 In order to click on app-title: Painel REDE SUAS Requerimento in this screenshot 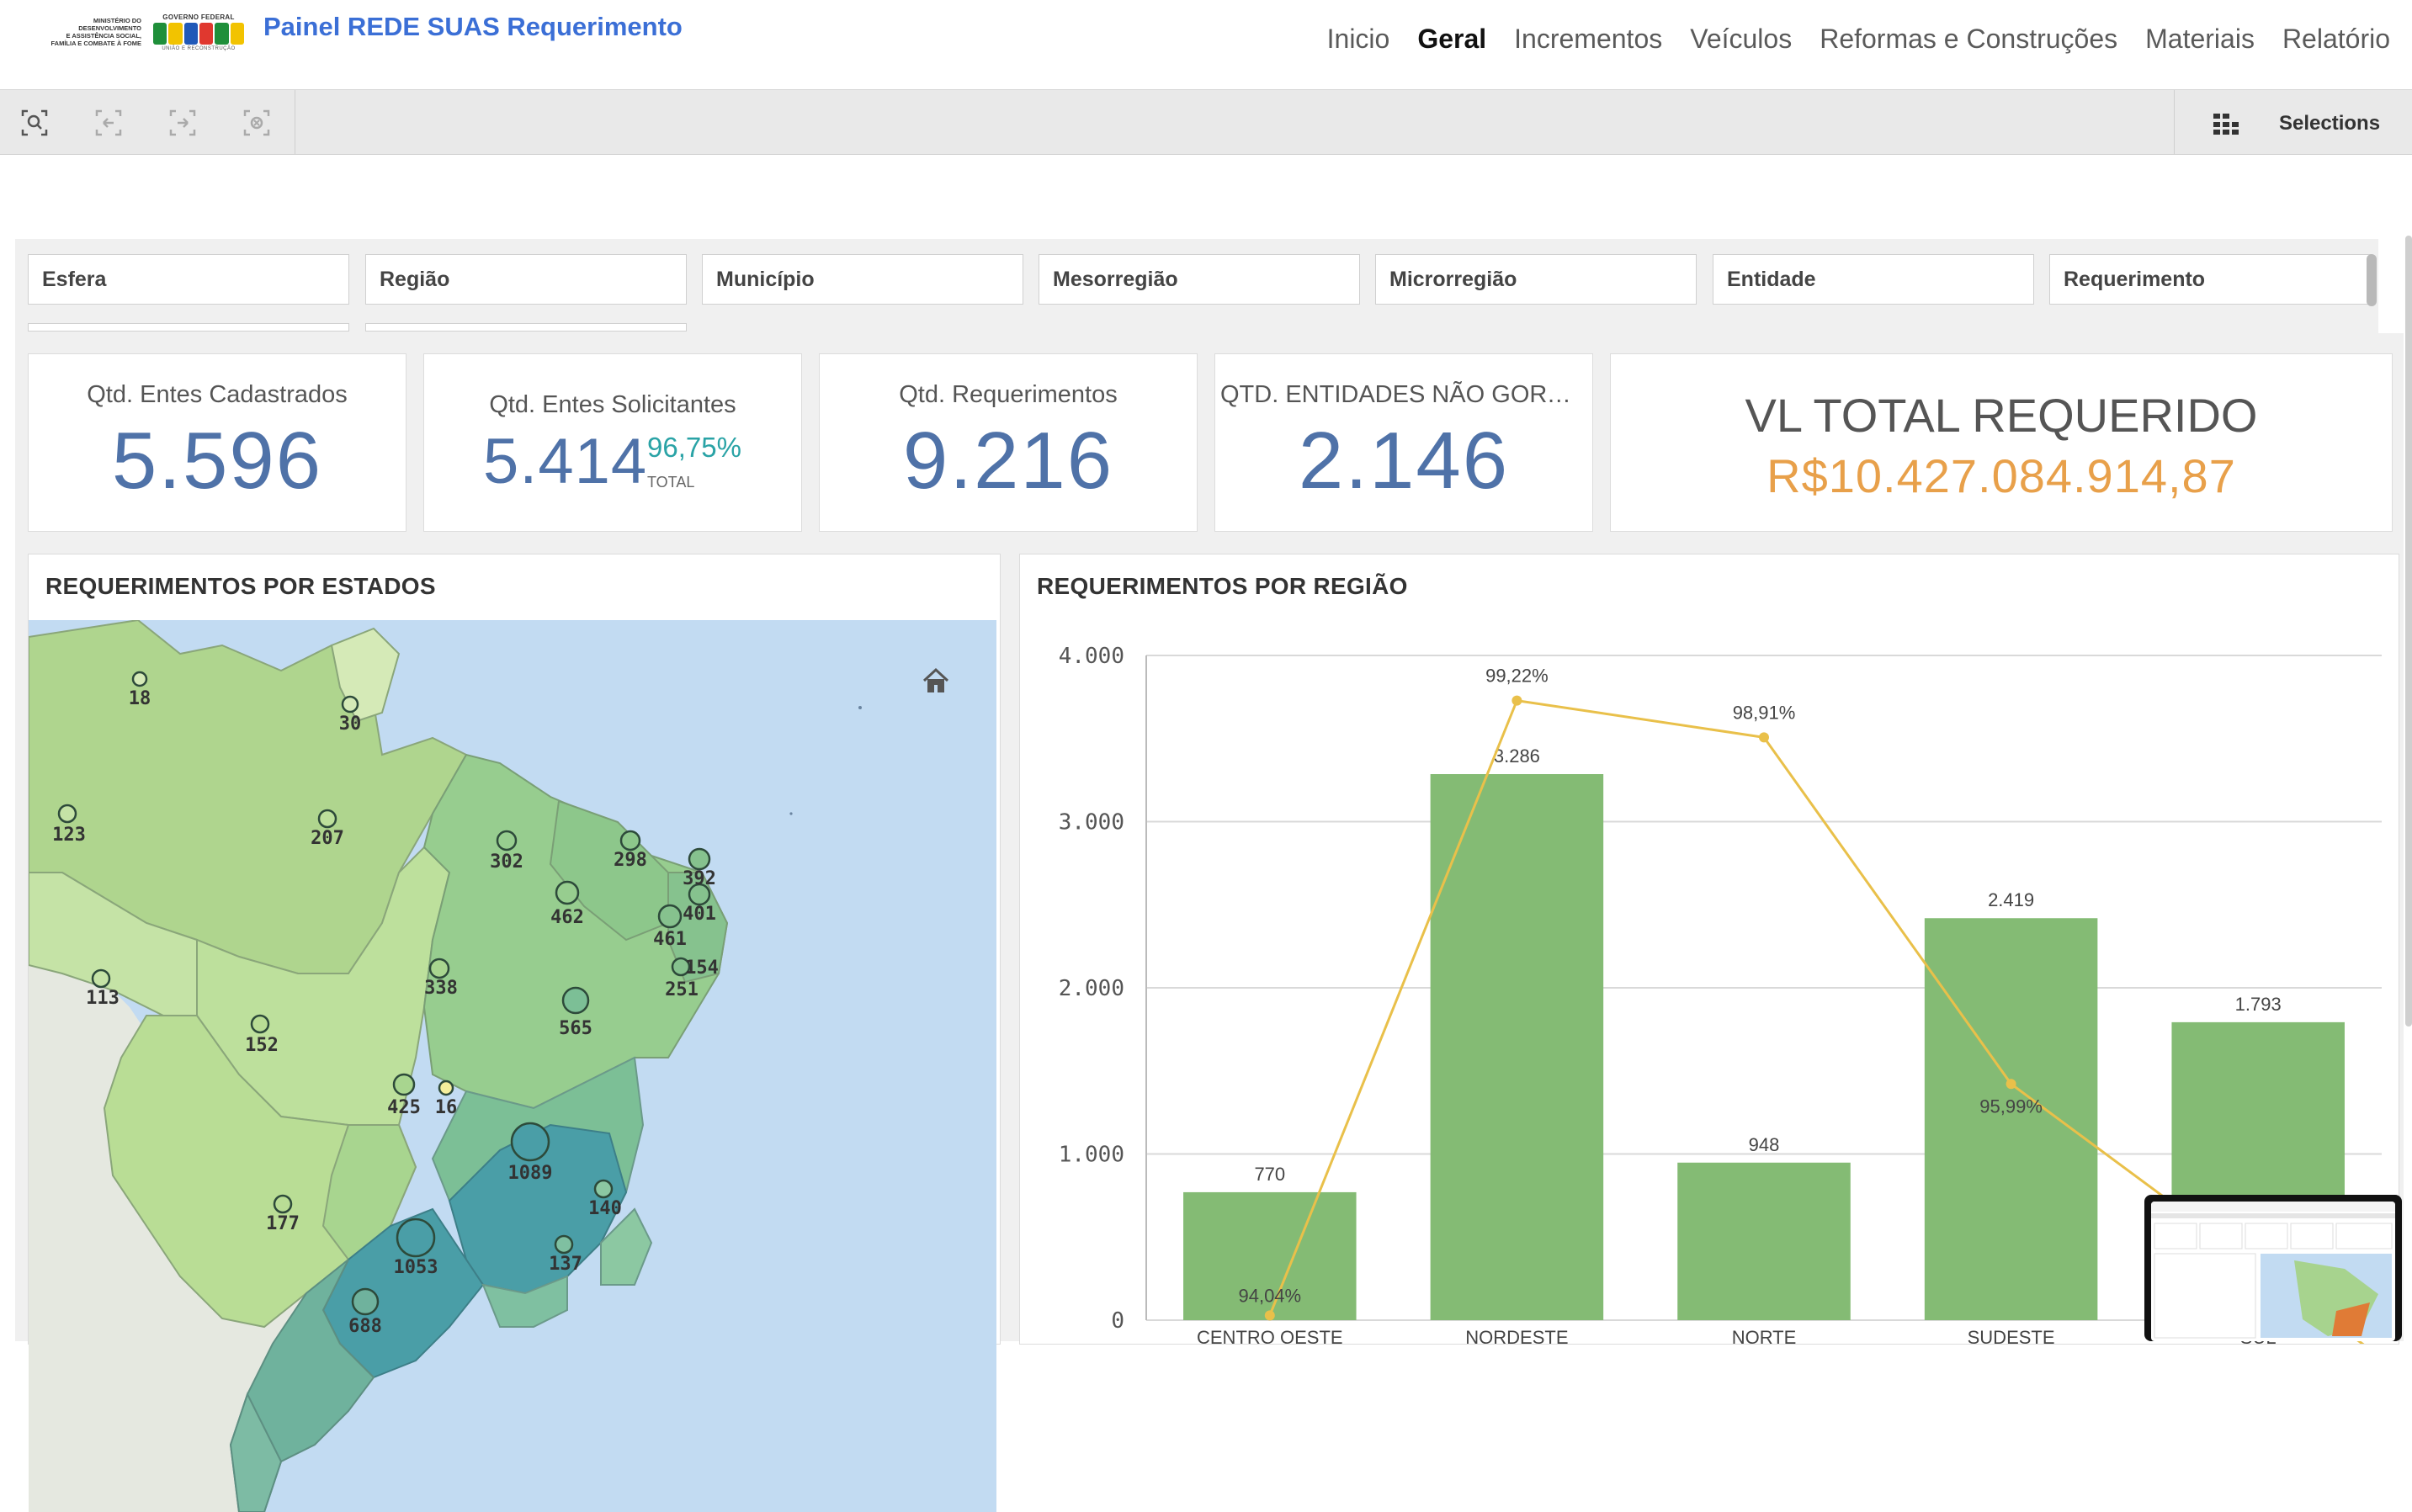, I will do `click(473, 26)`.